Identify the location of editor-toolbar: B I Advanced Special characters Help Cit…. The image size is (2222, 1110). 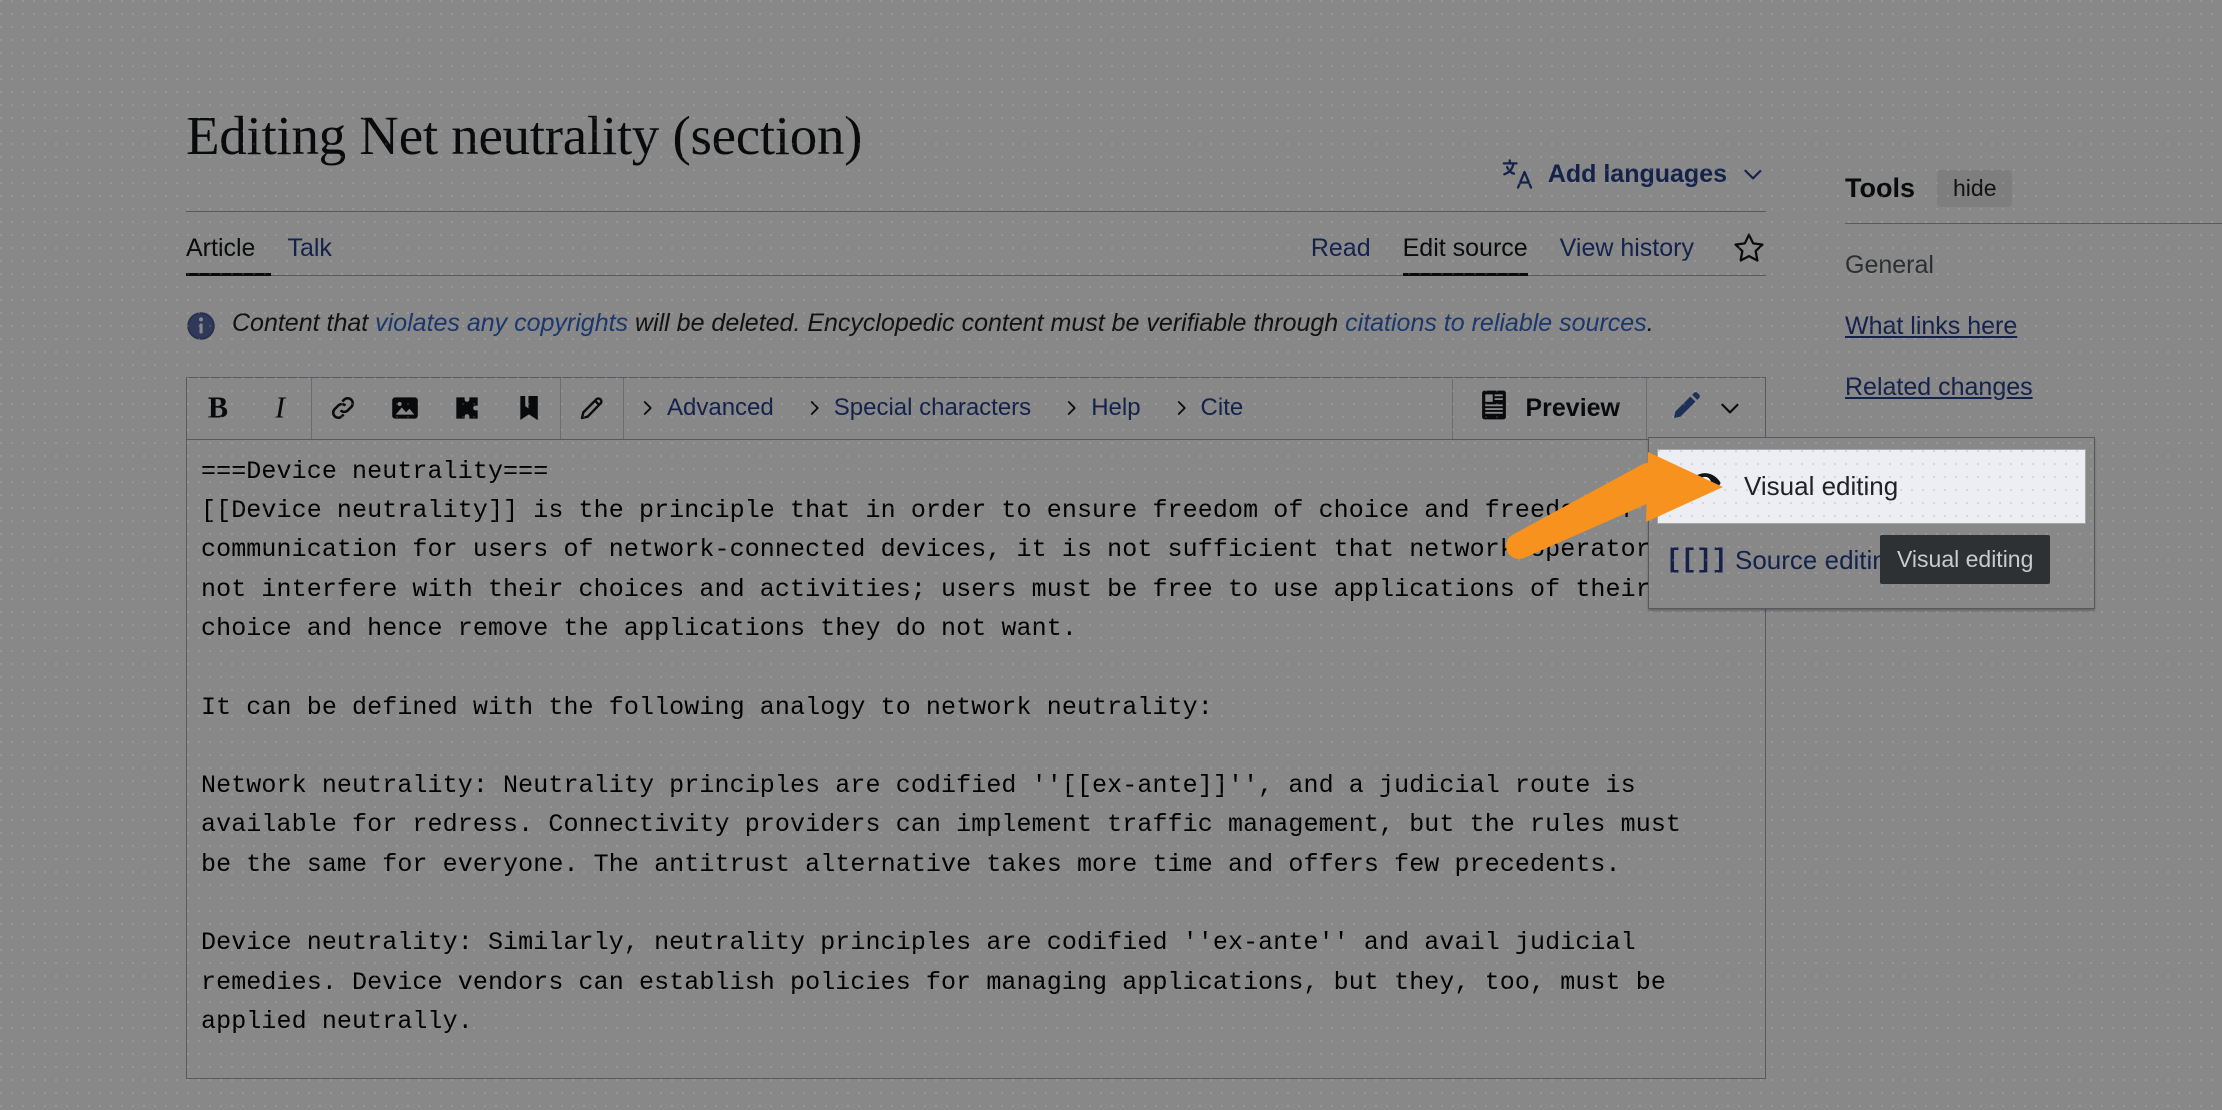
(976, 407).